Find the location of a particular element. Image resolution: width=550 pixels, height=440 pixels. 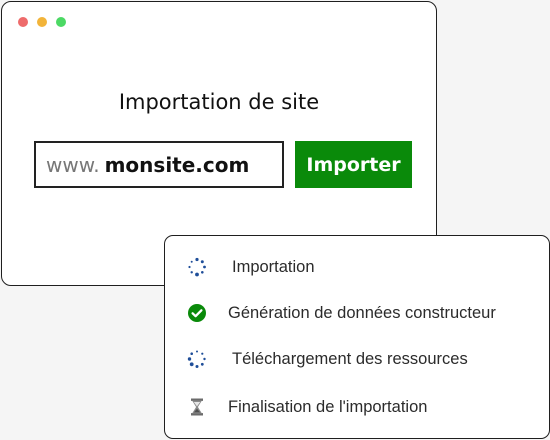

step-generation: Génération de données constructeur is located at coordinates (357, 313).